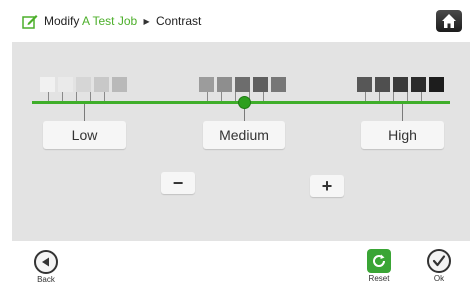 This screenshot has width=470, height=287. I want to click on high-button-label: High, so click(402, 135).